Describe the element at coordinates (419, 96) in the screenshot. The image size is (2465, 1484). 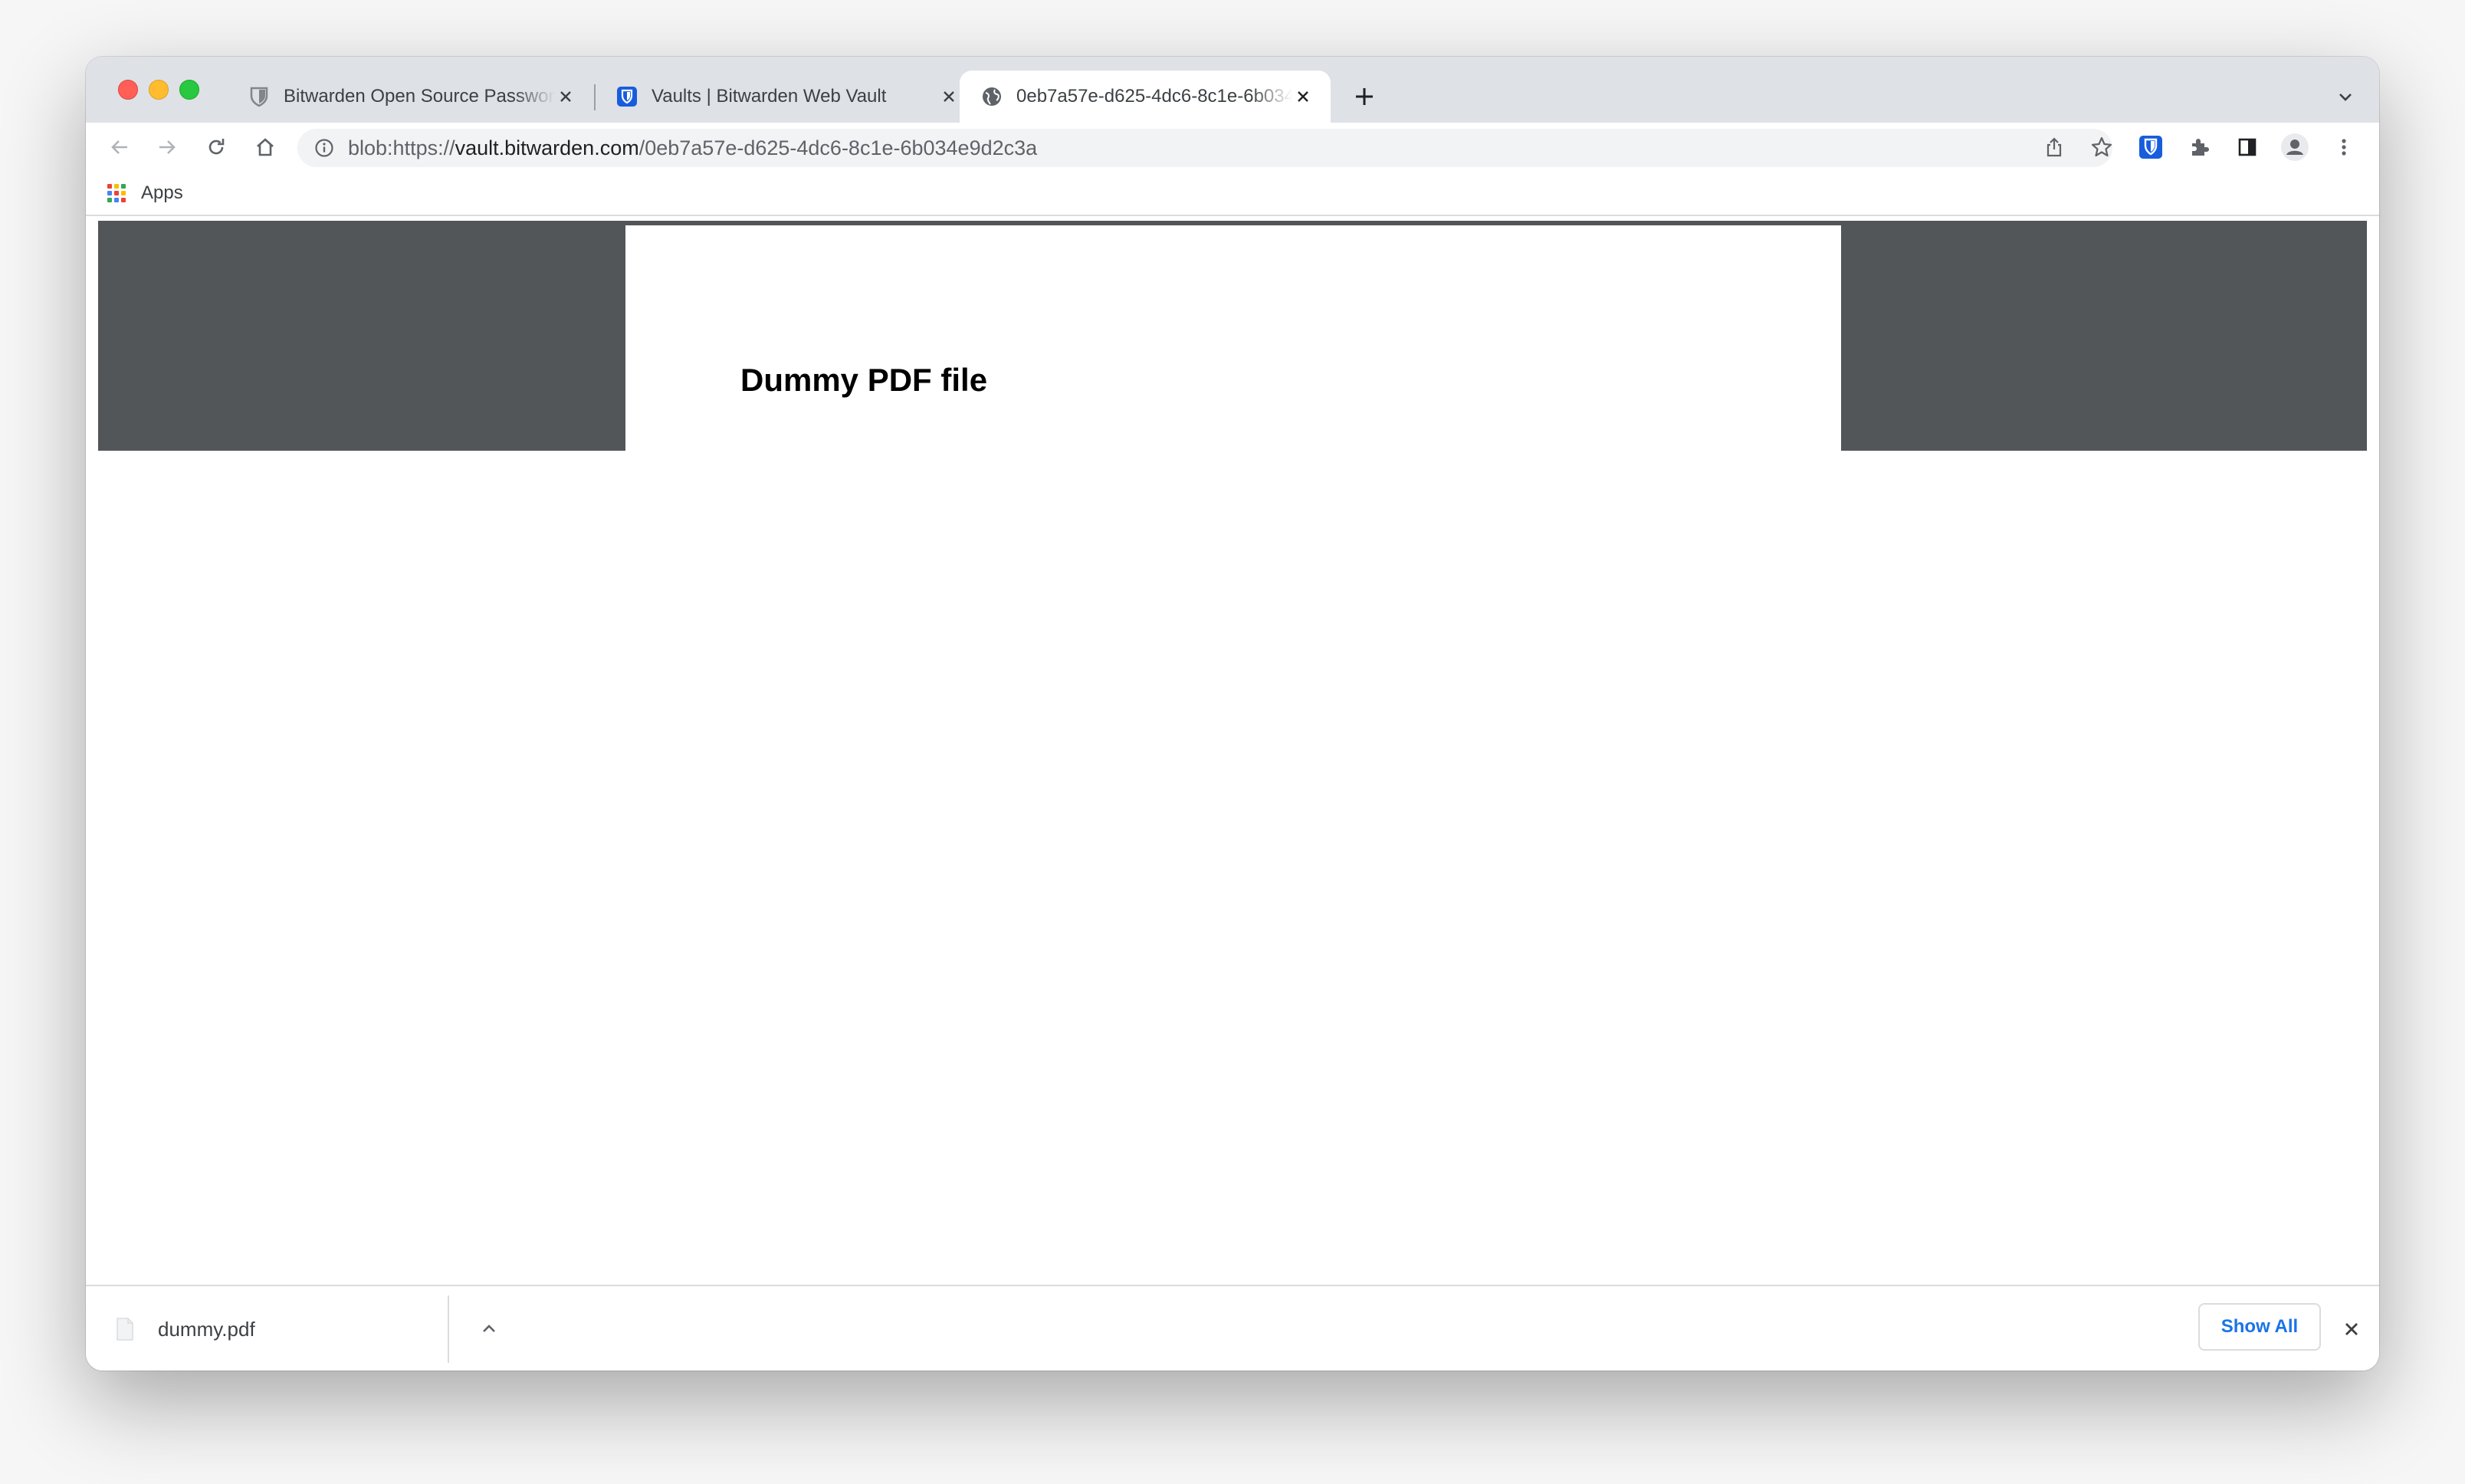
I see `tab-title: Bitwarden Open Source Password Manager` at that location.